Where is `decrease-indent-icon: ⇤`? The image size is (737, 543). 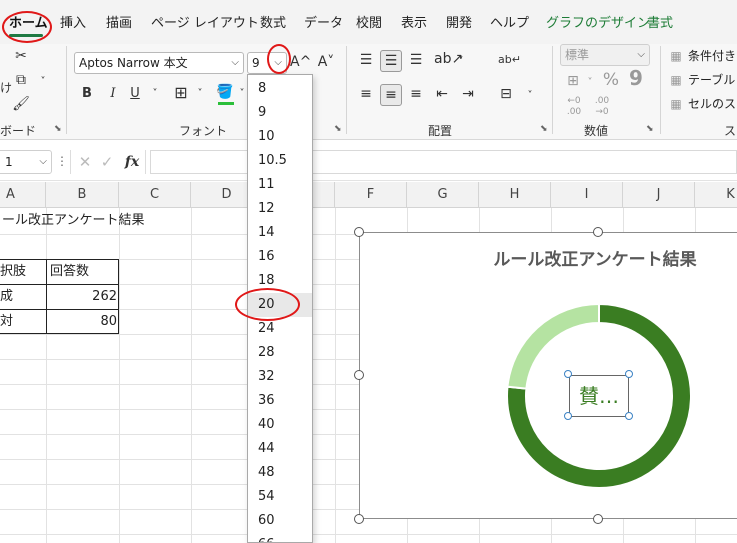 decrease-indent-icon: ⇤ is located at coordinates (442, 94).